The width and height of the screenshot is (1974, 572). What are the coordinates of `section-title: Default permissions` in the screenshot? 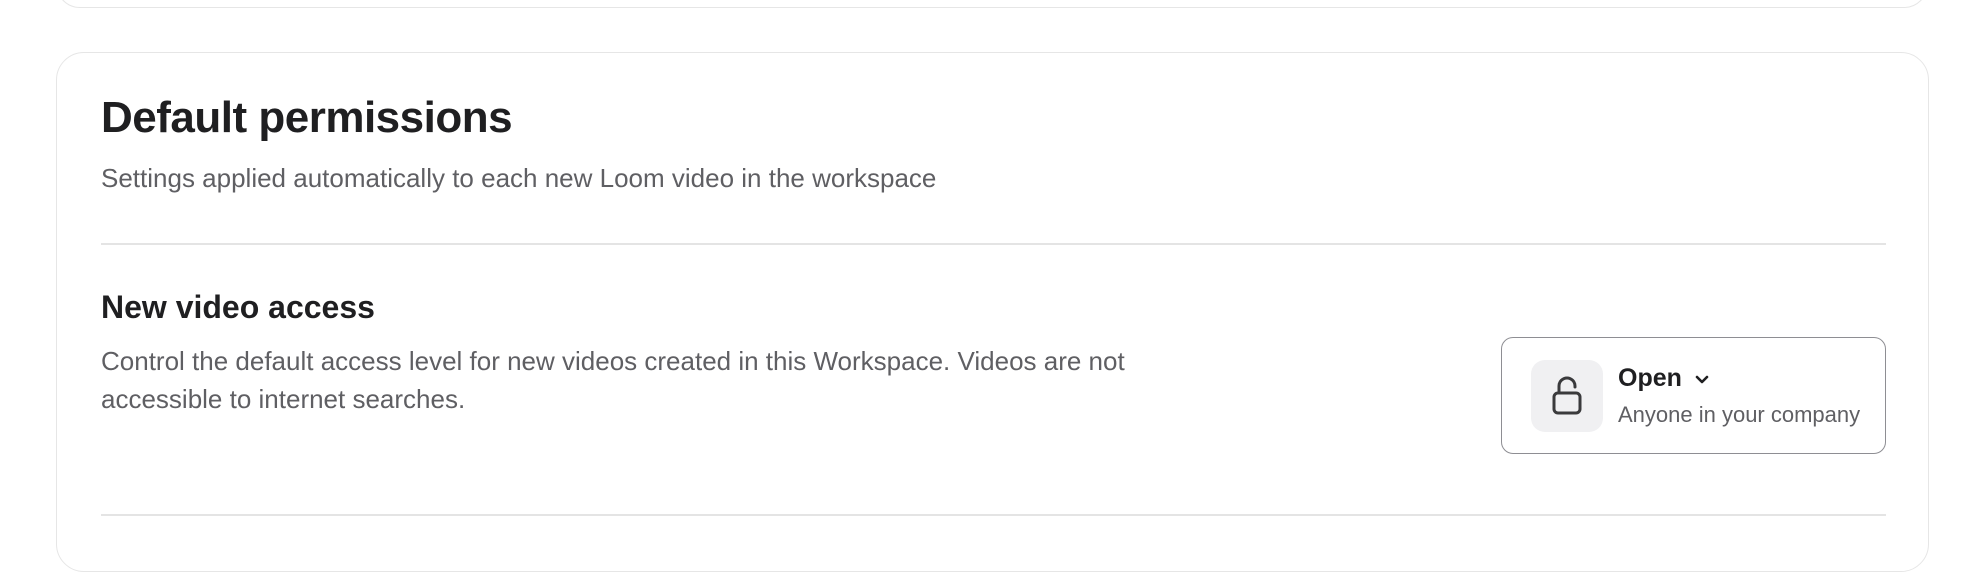 It's located at (307, 117).